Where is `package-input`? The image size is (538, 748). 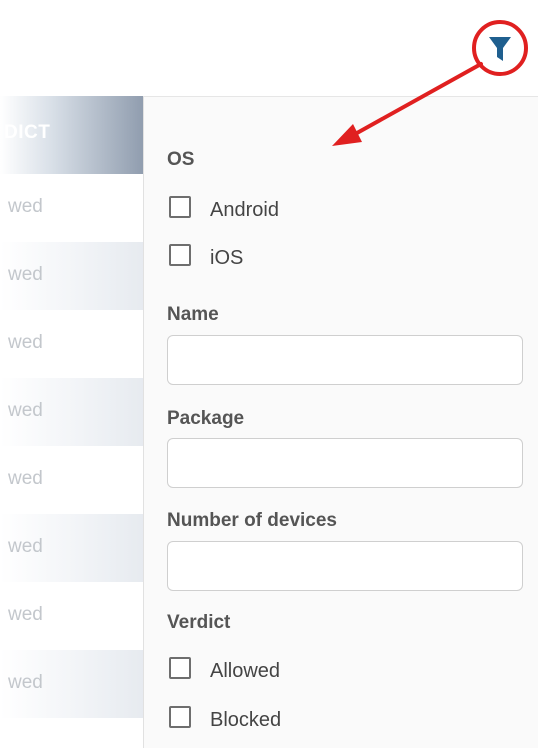
package-input is located at coordinates (345, 463).